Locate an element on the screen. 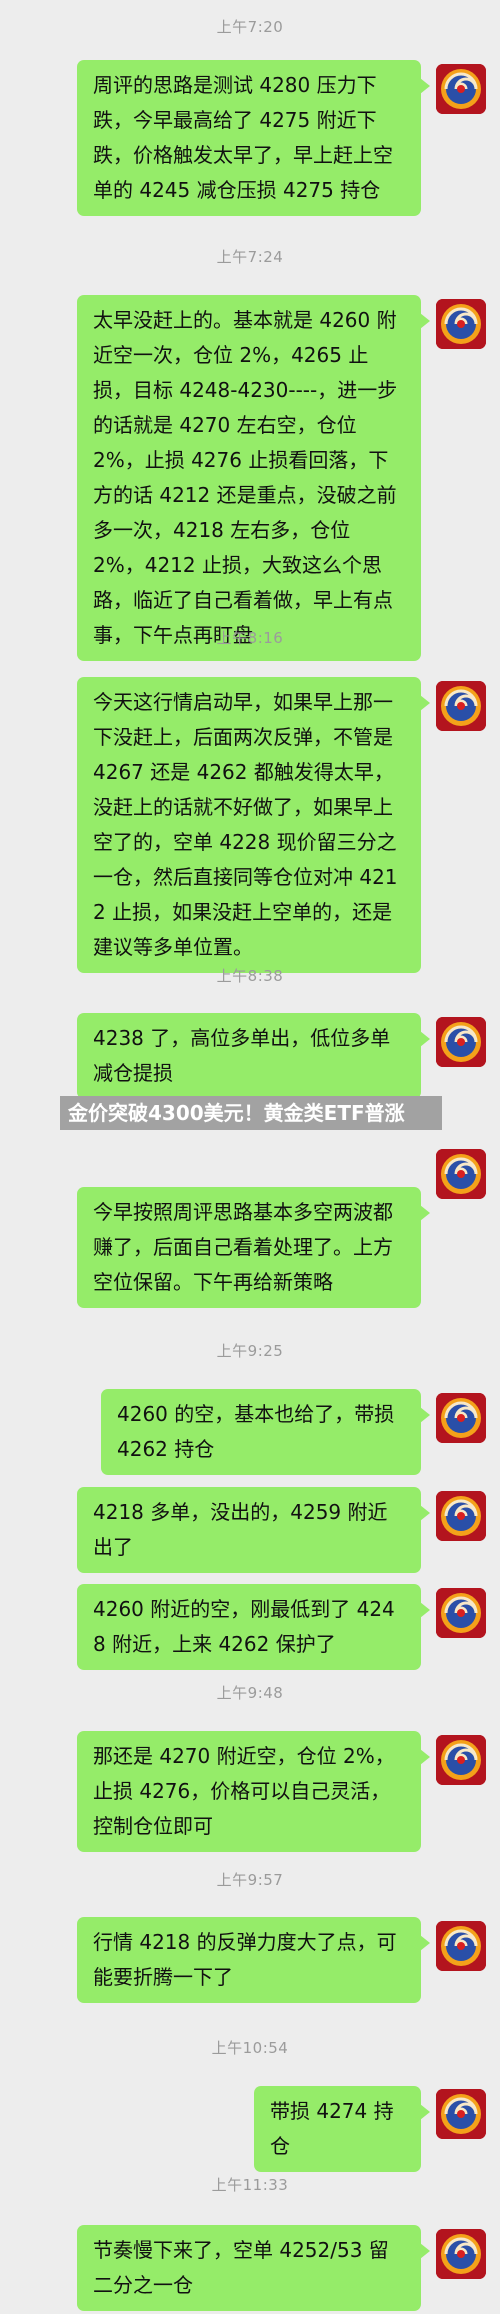 This screenshot has width=500, height=2314. message-bubble: 带损 4274 持仓 is located at coordinates (342, 2129).